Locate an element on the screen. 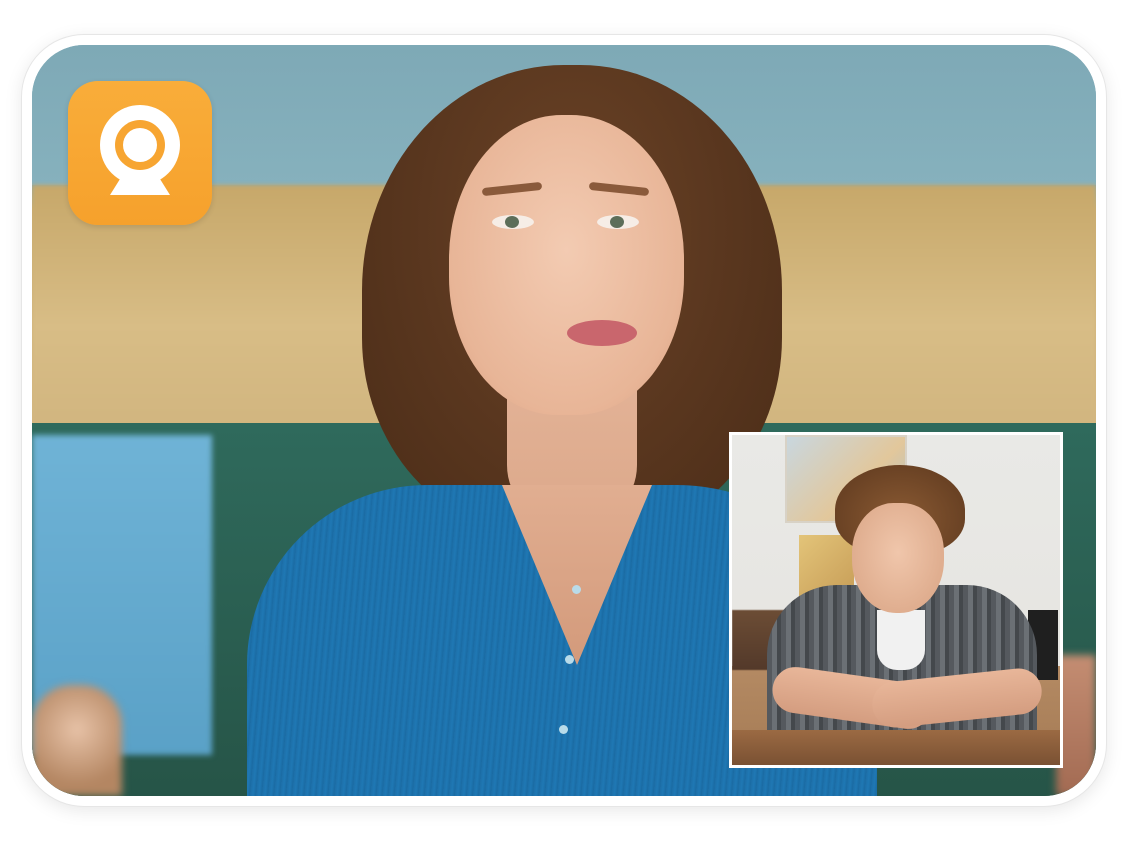 The image size is (1128, 841). pip-video-frame is located at coordinates (896, 600).